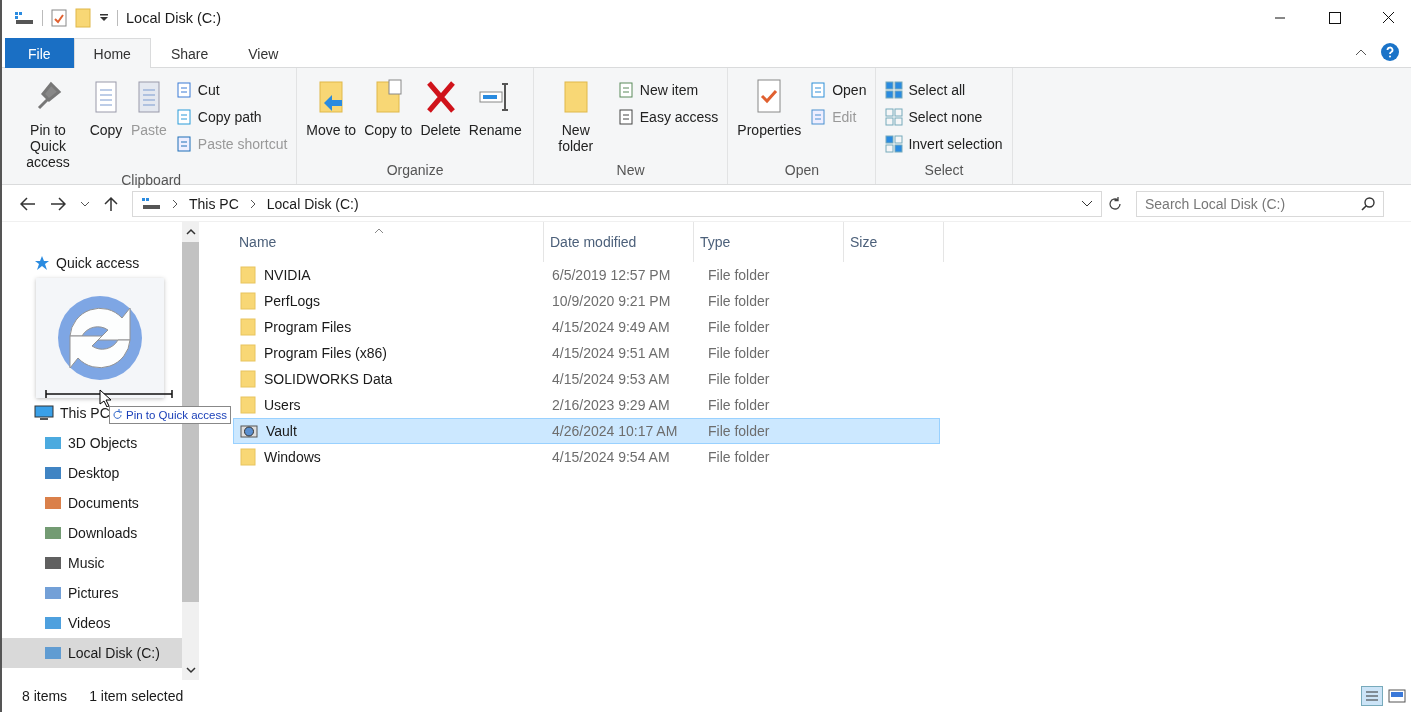 The height and width of the screenshot is (712, 1411). What do you see at coordinates (1397, 696) in the screenshot?
I see `large-icons-view-icon` at bounding box center [1397, 696].